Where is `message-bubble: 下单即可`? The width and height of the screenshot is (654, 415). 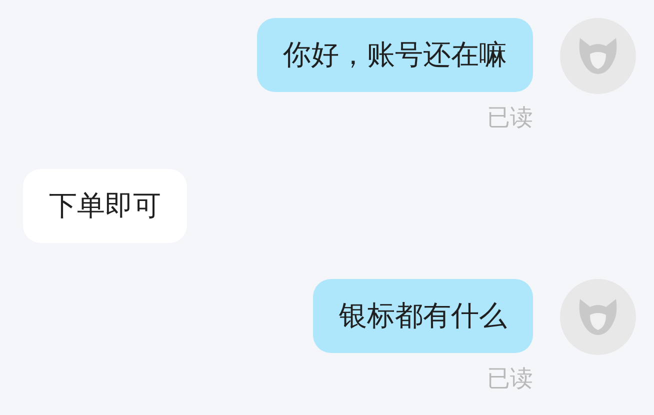 message-bubble: 下单即可 is located at coordinates (105, 206).